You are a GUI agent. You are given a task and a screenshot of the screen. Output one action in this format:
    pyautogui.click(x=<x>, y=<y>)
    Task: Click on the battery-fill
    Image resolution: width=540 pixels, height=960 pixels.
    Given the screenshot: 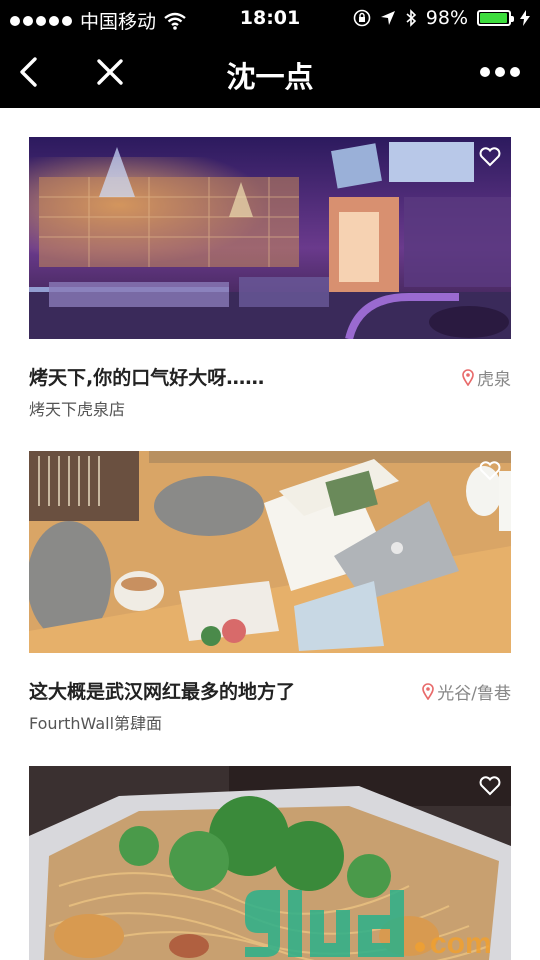 What is the action you would take?
    pyautogui.click(x=494, y=18)
    